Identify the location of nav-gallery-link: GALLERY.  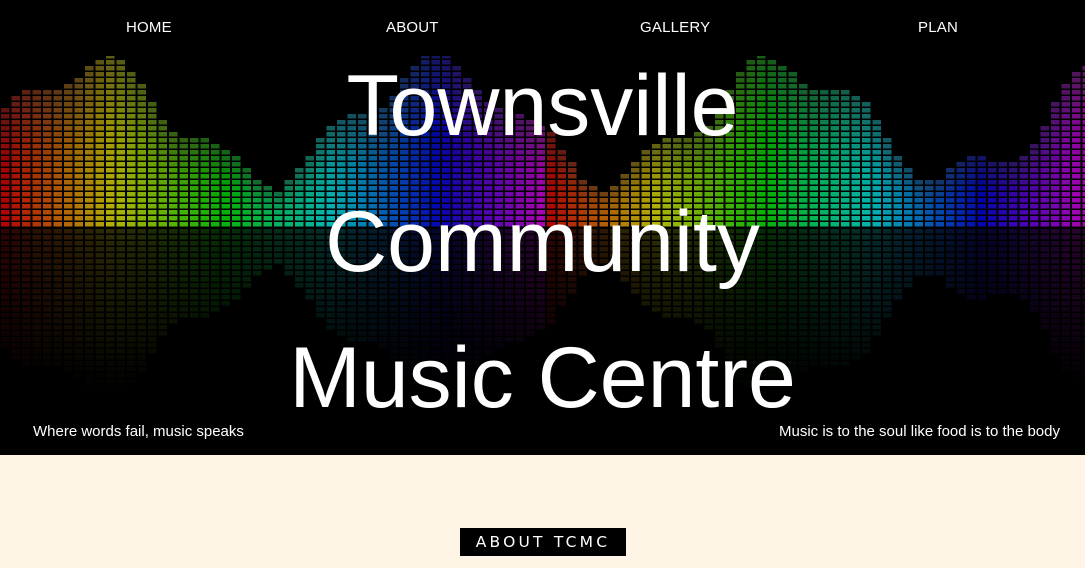
(675, 27).